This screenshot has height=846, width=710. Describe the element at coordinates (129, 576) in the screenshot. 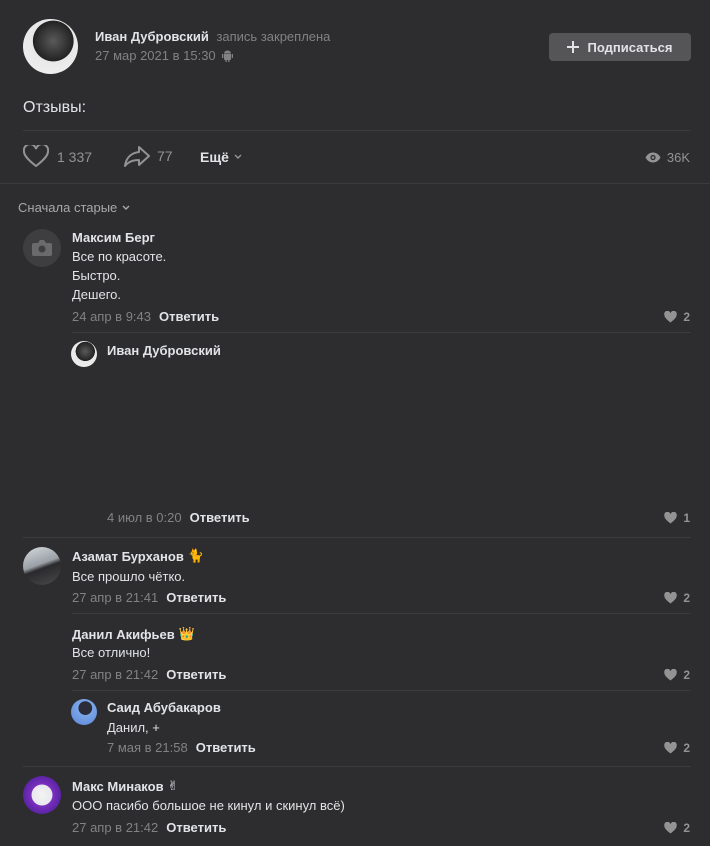

I see `comment-text: Все прошло чётко.` at that location.